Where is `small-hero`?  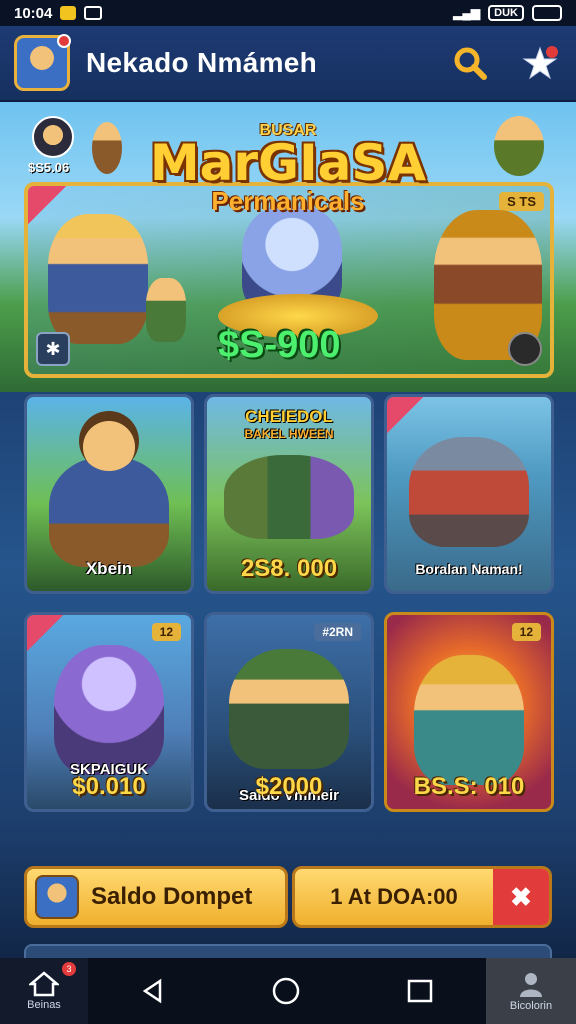
small-hero is located at coordinates (166, 310).